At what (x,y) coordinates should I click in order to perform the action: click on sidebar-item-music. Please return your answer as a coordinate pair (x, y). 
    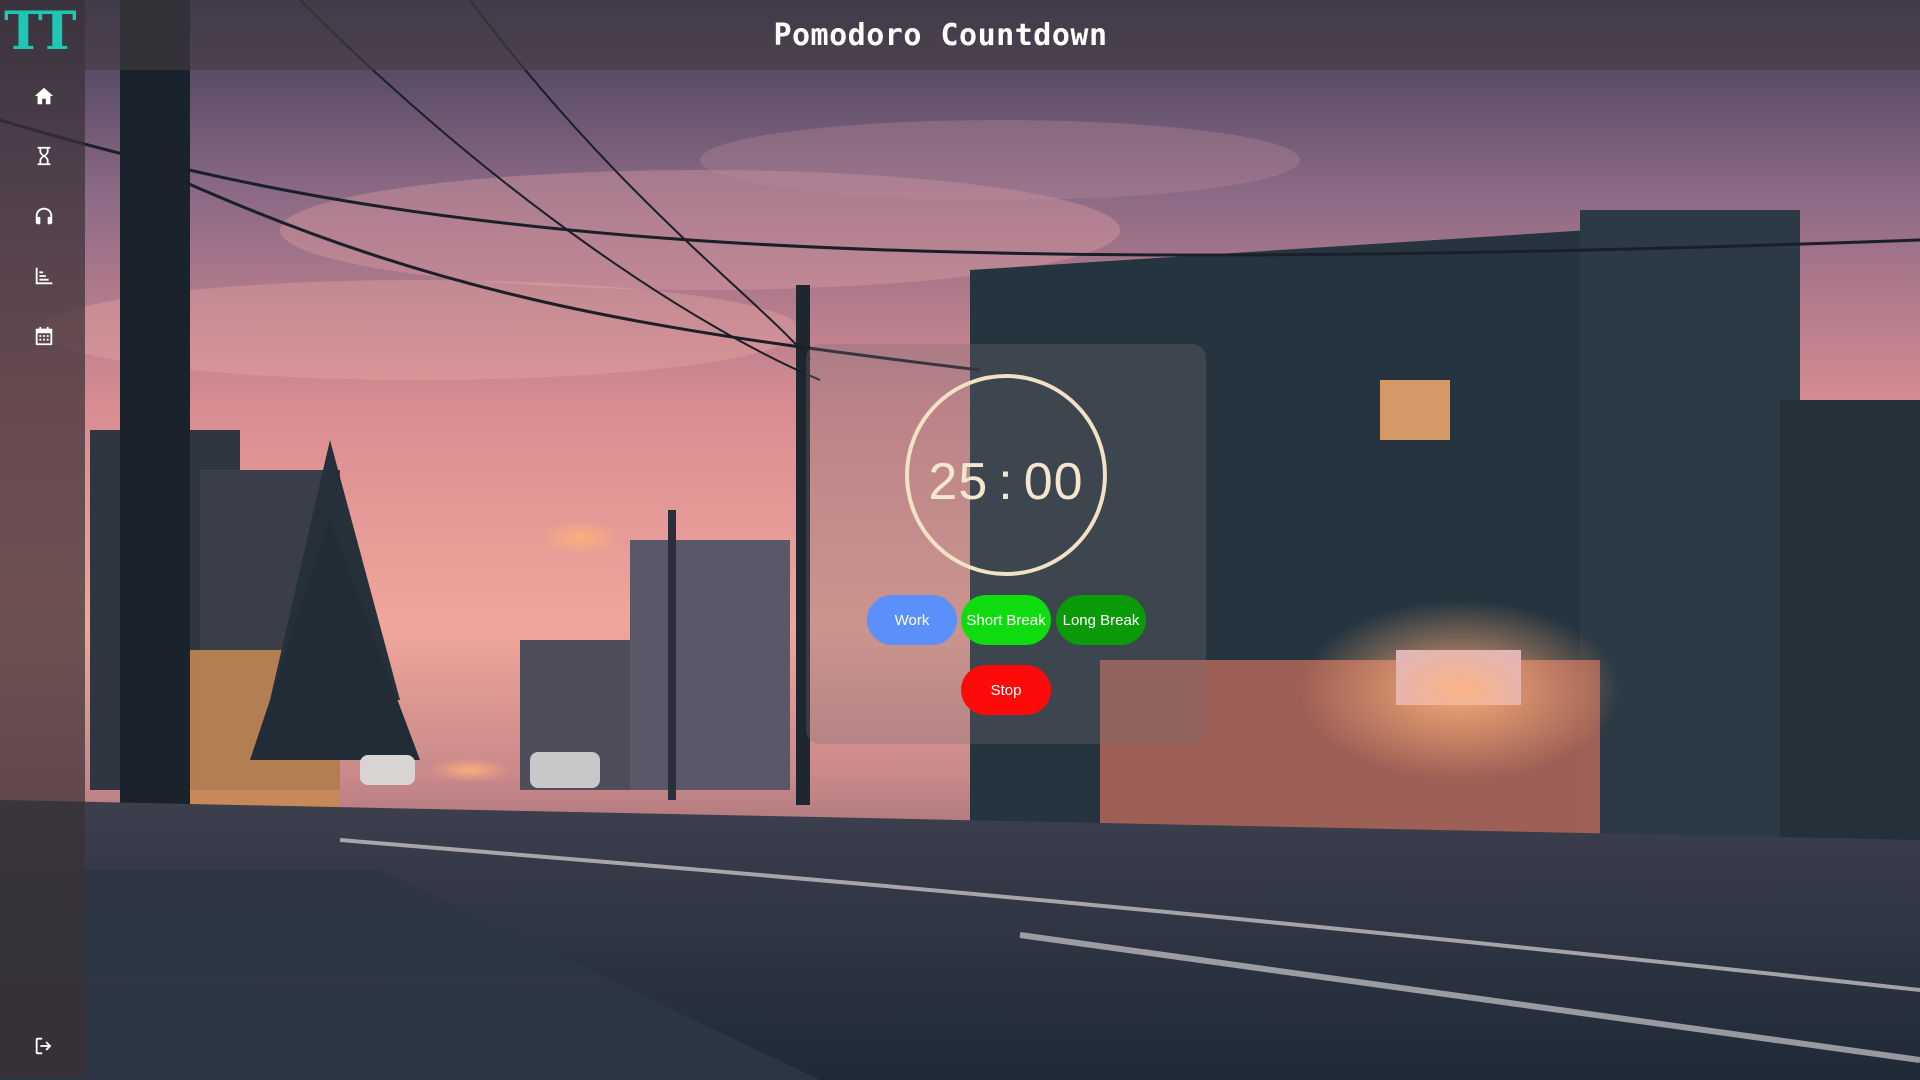
    Looking at the image, I should click on (44, 216).